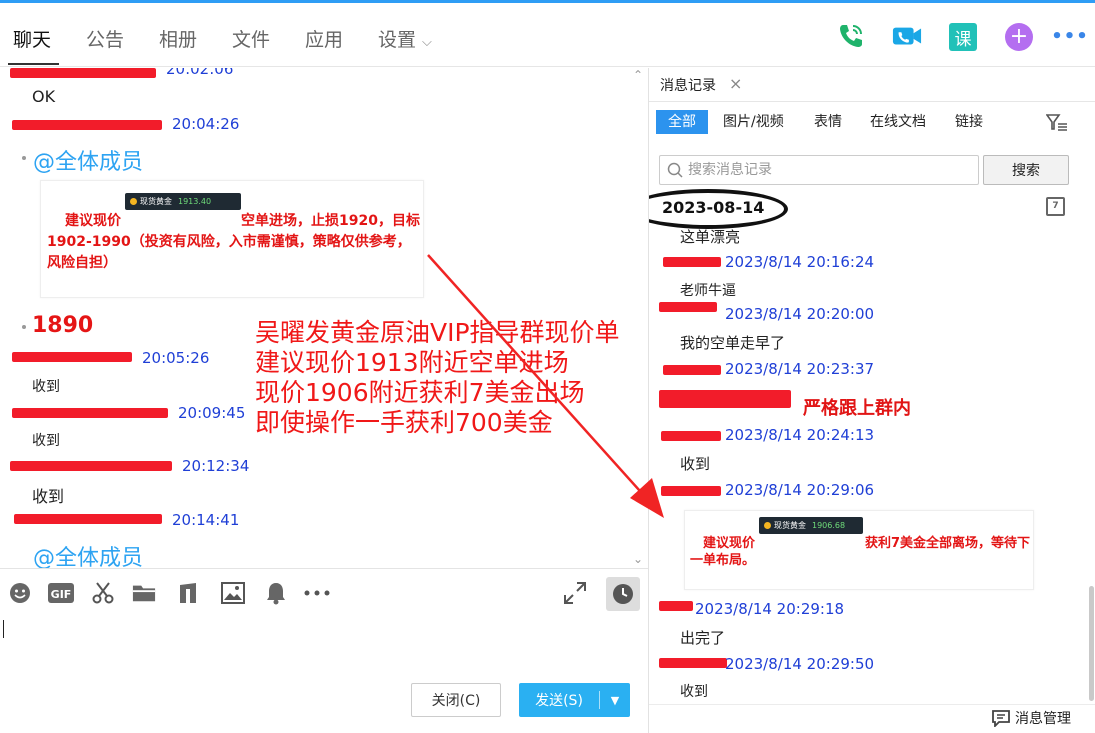  I want to click on ticker-name: 现货黄金, so click(790, 525).